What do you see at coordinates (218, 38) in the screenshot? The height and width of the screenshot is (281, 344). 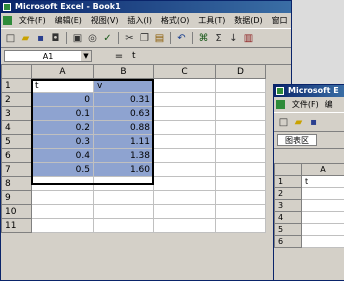 I see `sum-icon: Σ` at bounding box center [218, 38].